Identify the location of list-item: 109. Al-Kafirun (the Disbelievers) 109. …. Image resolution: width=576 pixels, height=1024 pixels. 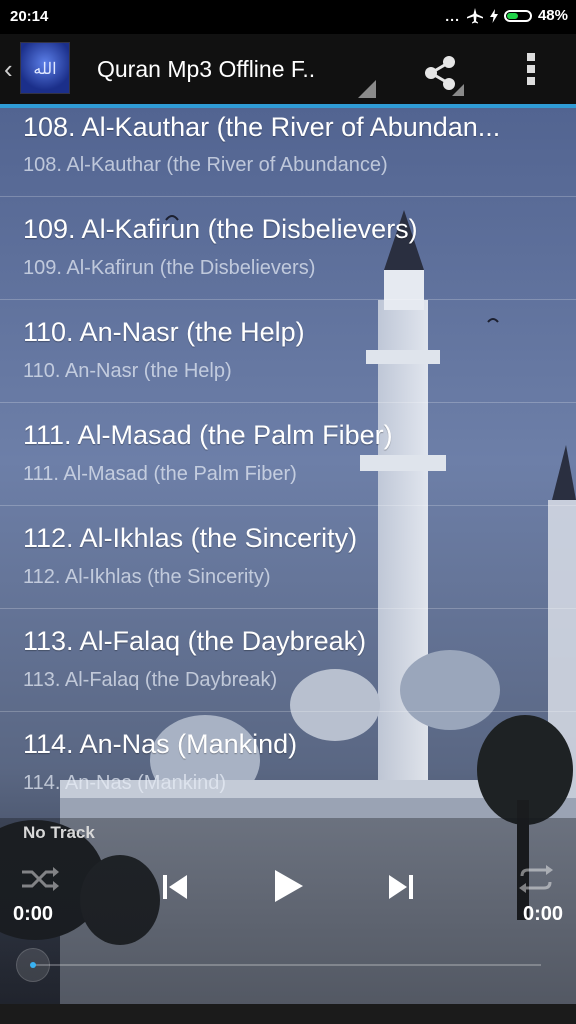
(288, 248).